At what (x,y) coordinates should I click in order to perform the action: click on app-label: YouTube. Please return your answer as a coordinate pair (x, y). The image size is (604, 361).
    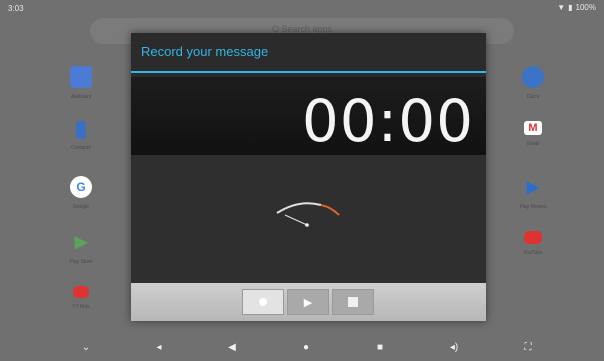
    Looking at the image, I should click on (533, 253).